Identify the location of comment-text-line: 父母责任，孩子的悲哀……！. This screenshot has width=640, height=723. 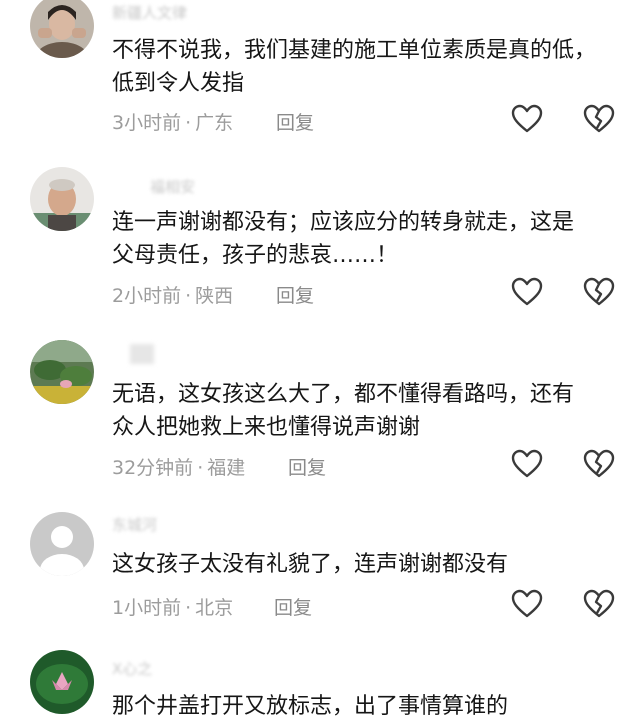
(255, 255).